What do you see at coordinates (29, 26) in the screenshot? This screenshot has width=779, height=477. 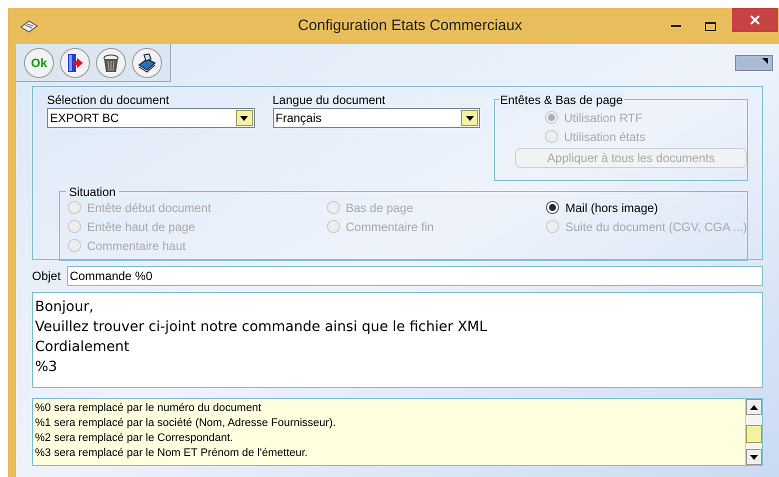 I see `app-icon` at bounding box center [29, 26].